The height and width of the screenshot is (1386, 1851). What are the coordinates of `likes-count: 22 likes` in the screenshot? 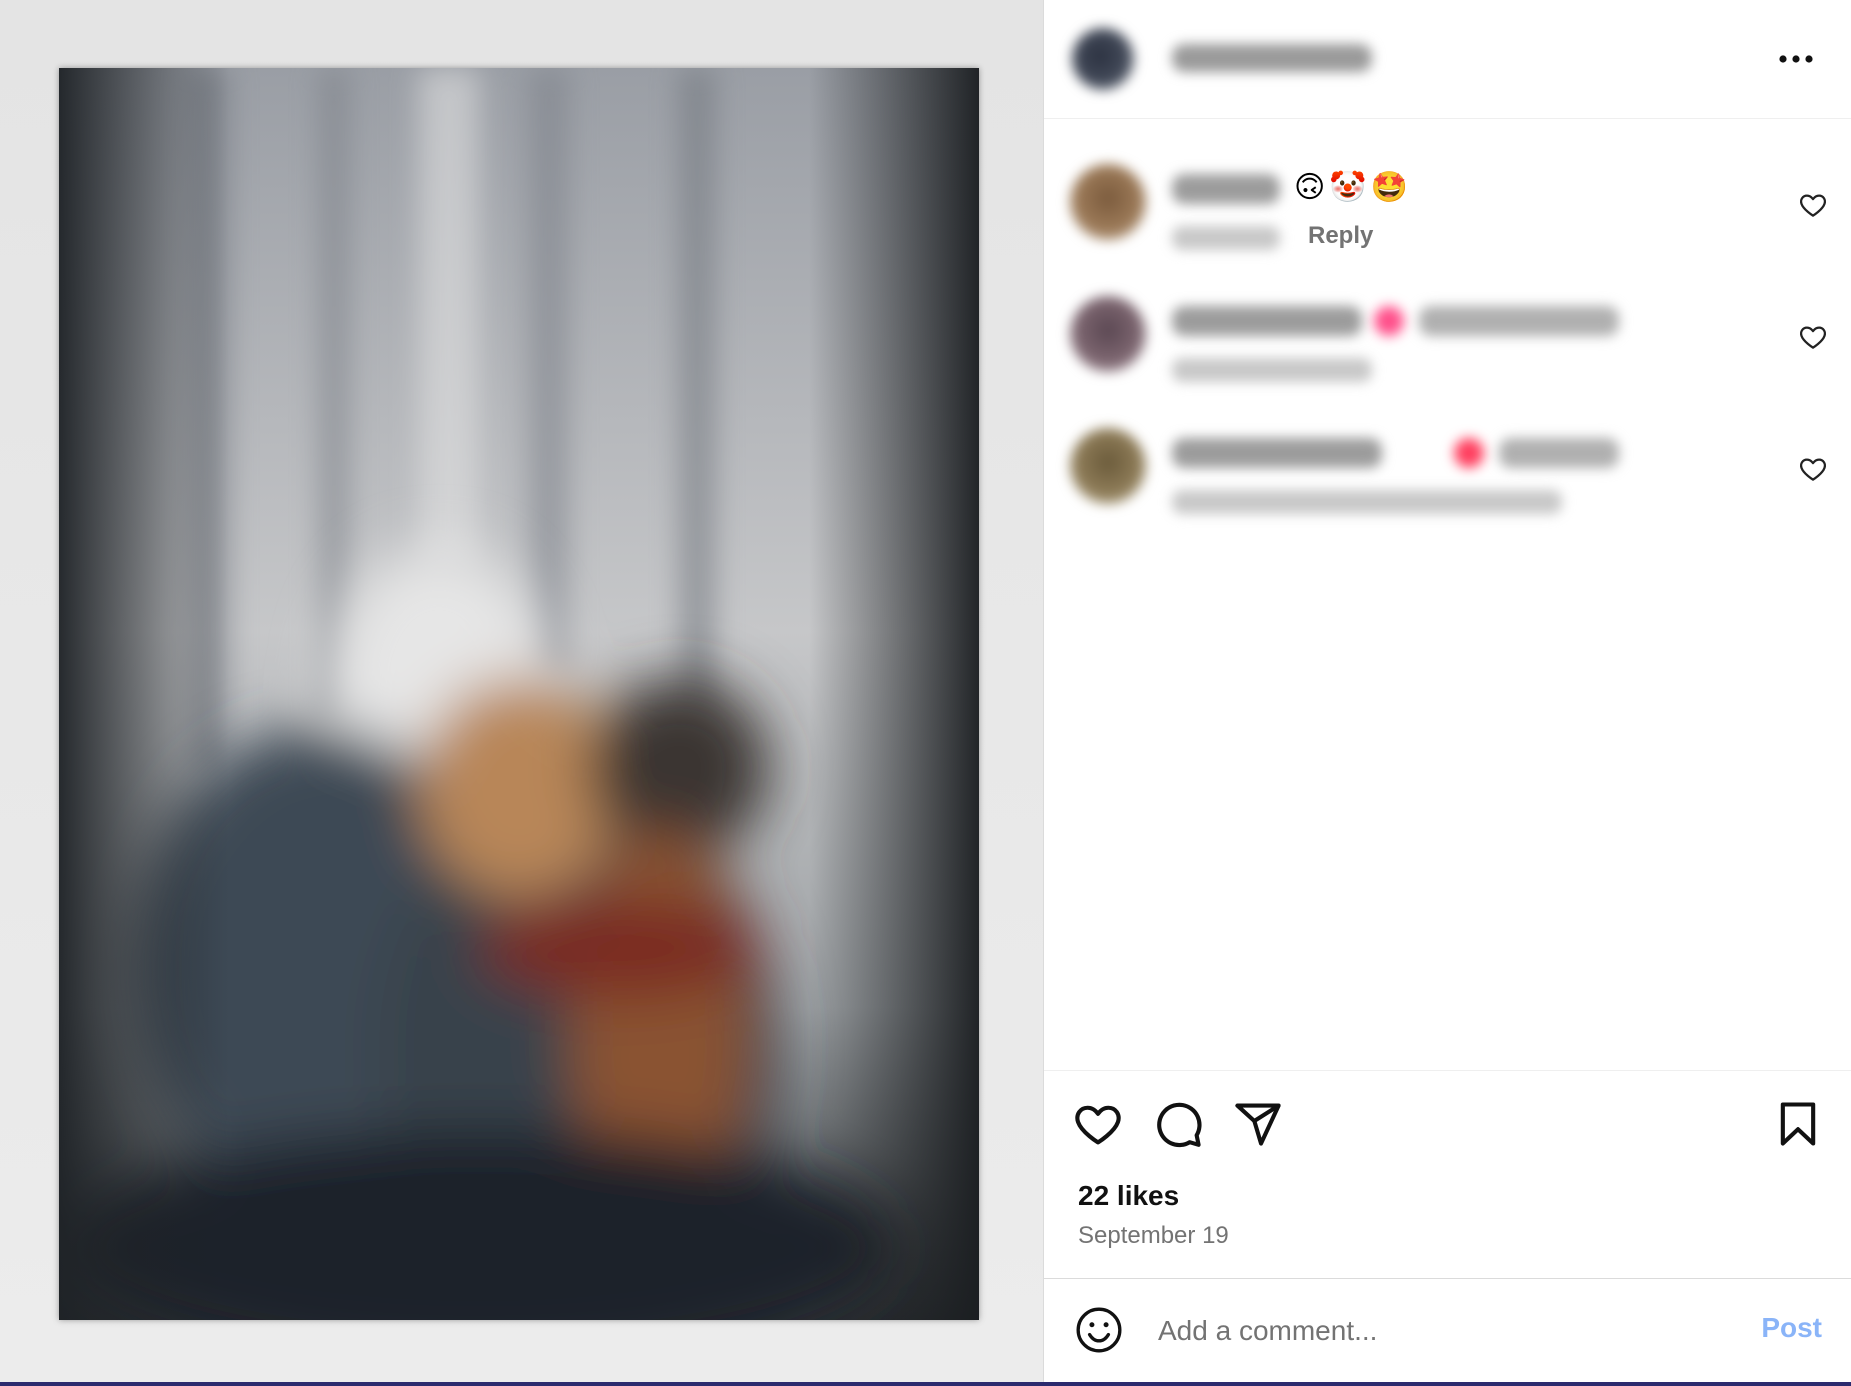 It's located at (1128, 1196).